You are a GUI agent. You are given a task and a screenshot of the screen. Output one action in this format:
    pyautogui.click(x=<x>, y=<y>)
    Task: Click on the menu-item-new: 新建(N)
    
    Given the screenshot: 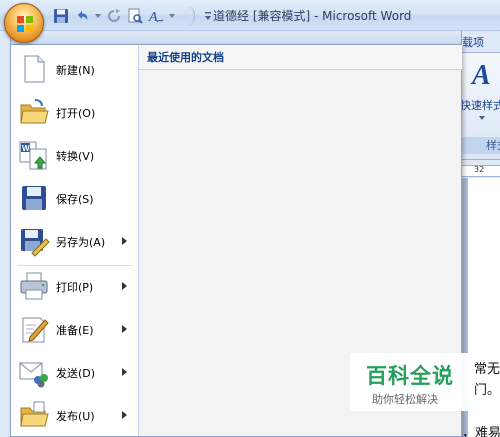 What is the action you would take?
    pyautogui.click(x=74, y=69)
    